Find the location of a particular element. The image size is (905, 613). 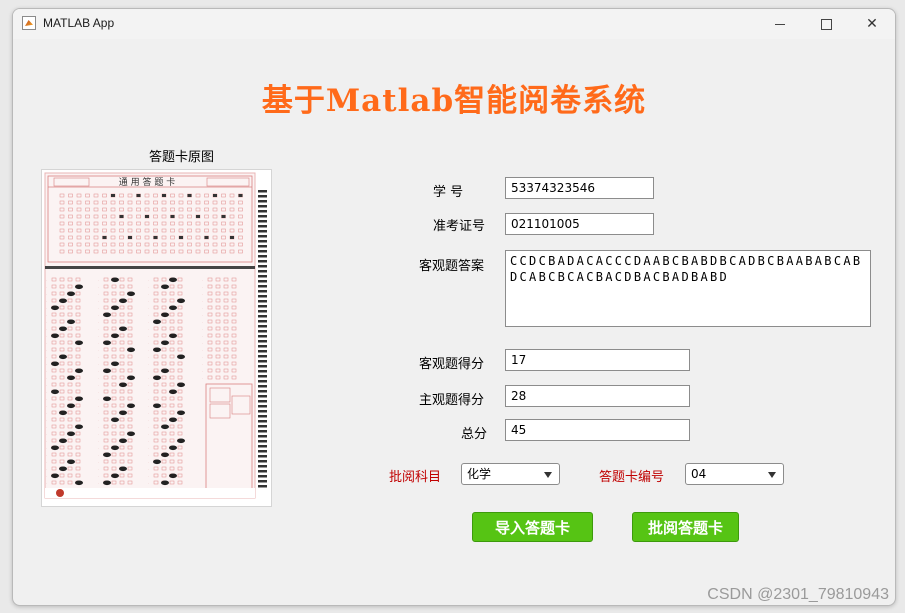

maximize-icon is located at coordinates (826, 24).